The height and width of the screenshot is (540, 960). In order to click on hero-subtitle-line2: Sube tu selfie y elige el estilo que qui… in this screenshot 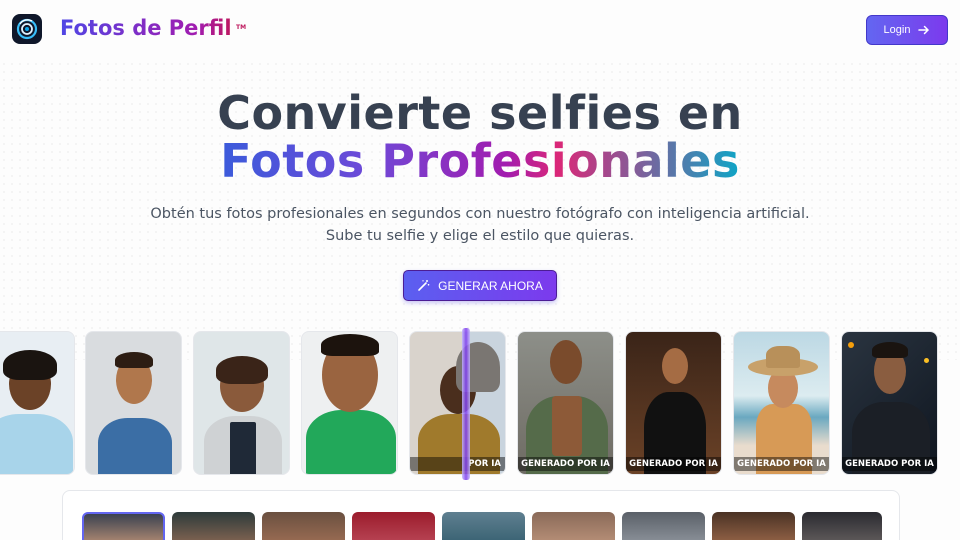, I will do `click(480, 236)`.